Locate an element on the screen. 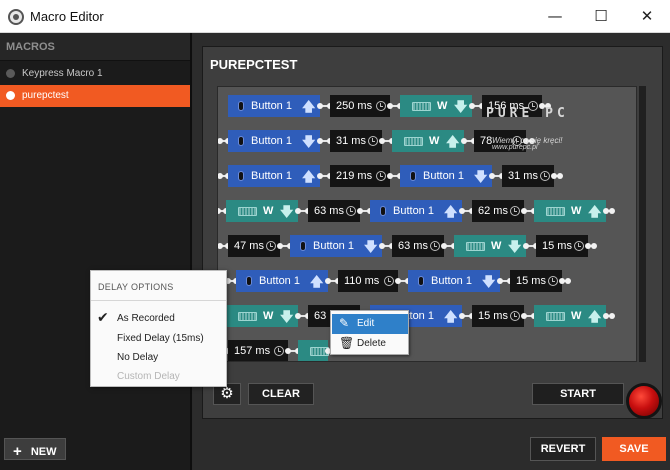 The height and width of the screenshot is (470, 670). macro-item-keypress-macro-1: Keypress Macro 1 is located at coordinates (95, 74).